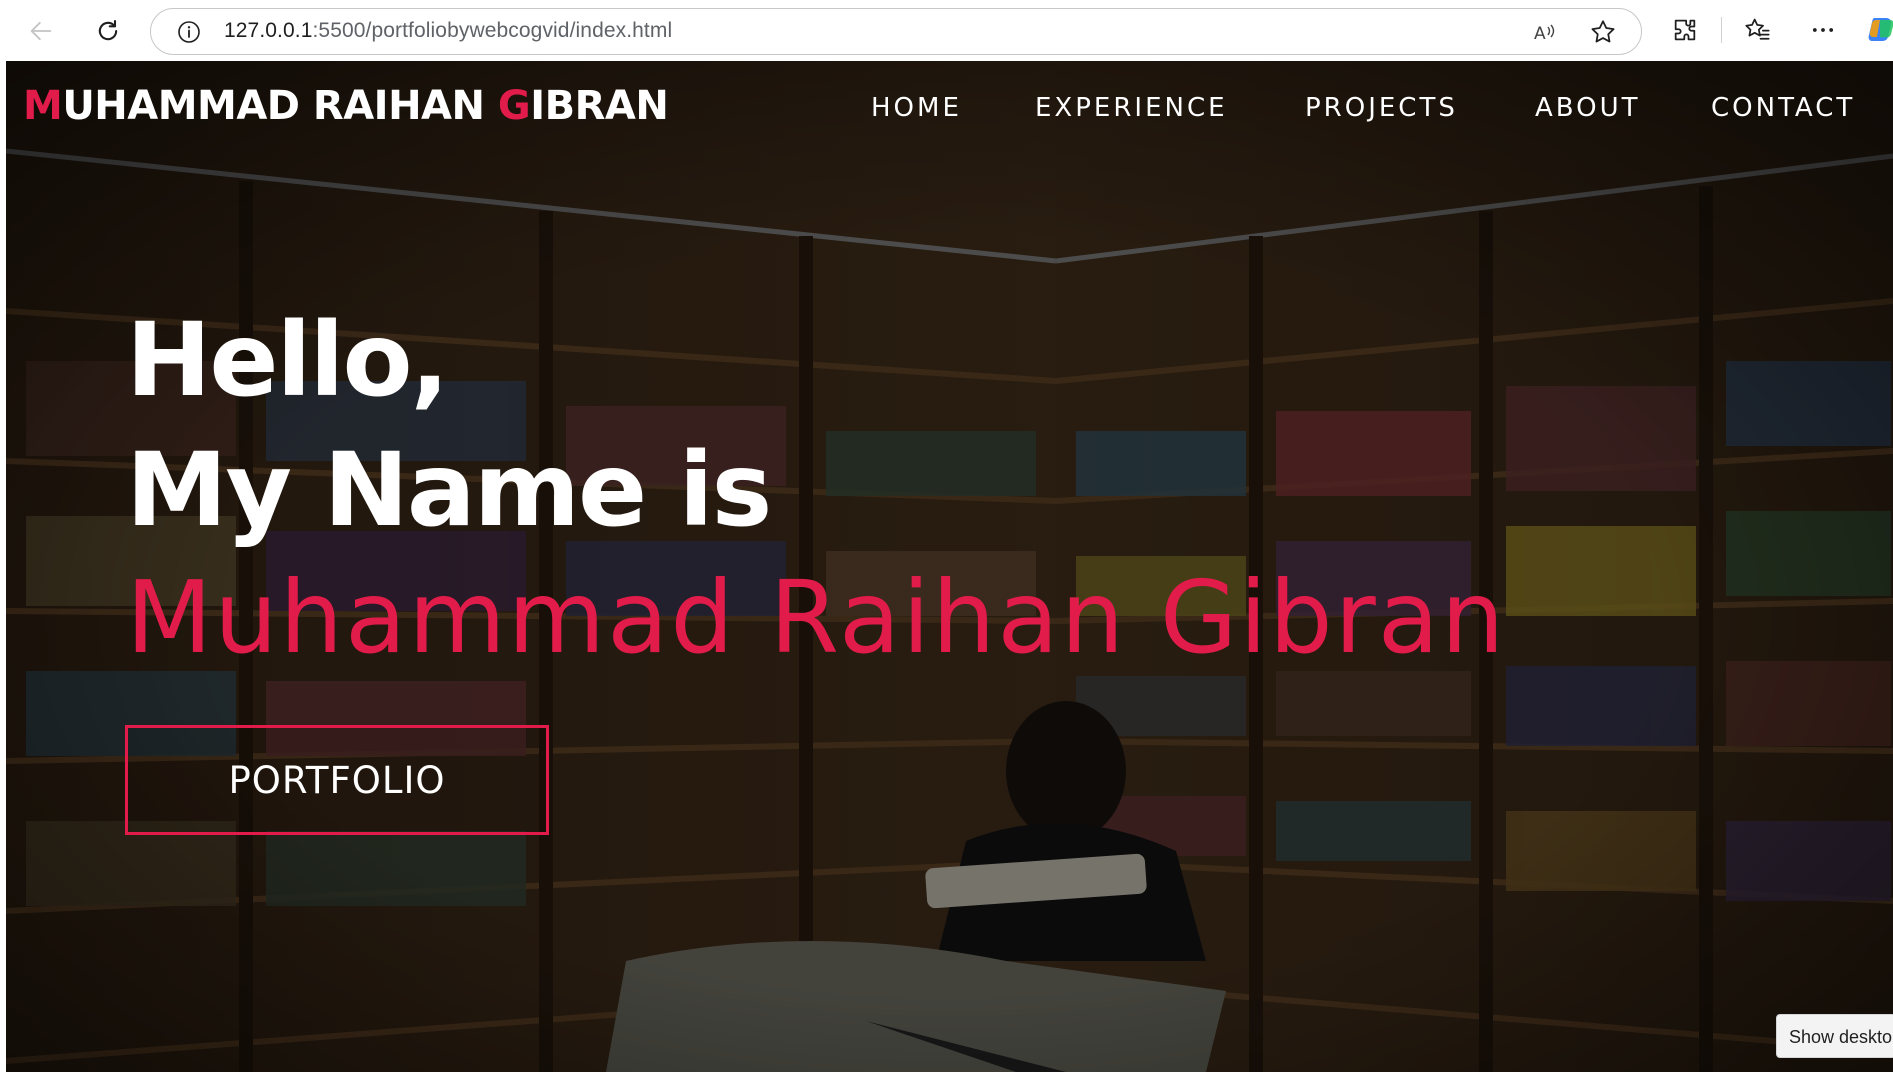 This screenshot has width=1893, height=1072. I want to click on back-button, so click(41, 31).